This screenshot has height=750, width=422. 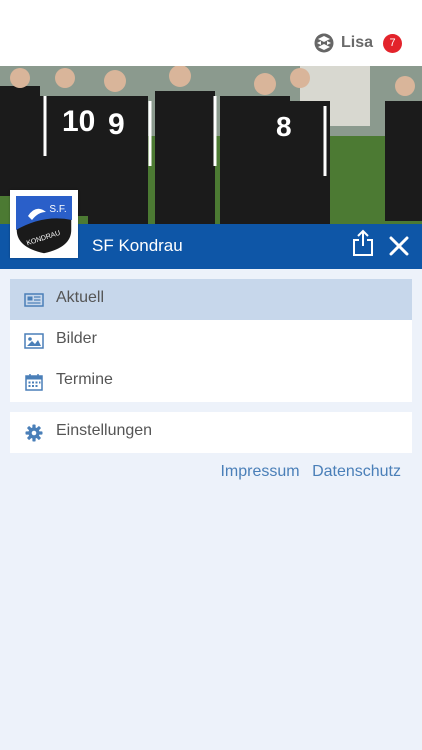 What do you see at coordinates (306, 472) in the screenshot?
I see `footer-links: Impressum Datenschutz` at bounding box center [306, 472].